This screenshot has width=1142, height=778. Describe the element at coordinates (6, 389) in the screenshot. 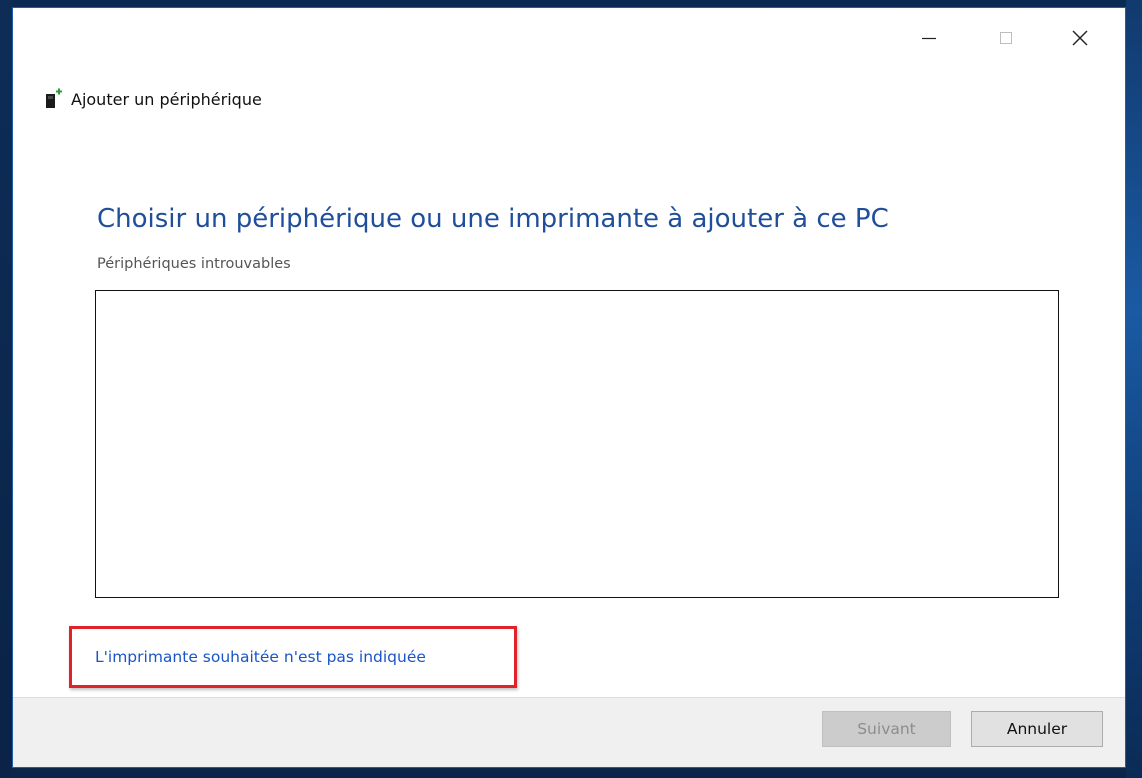

I see `desktop-background-left` at that location.